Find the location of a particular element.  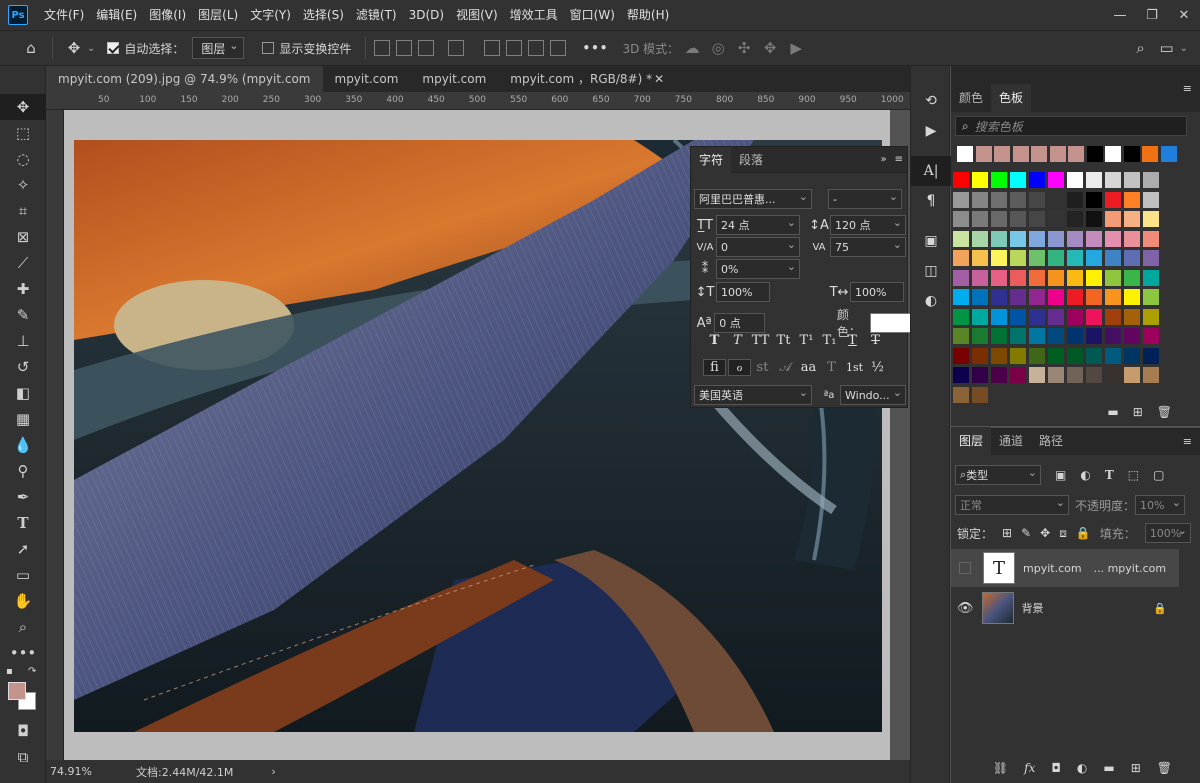

filter-smart-icon: ▢ is located at coordinates (1158, 475).